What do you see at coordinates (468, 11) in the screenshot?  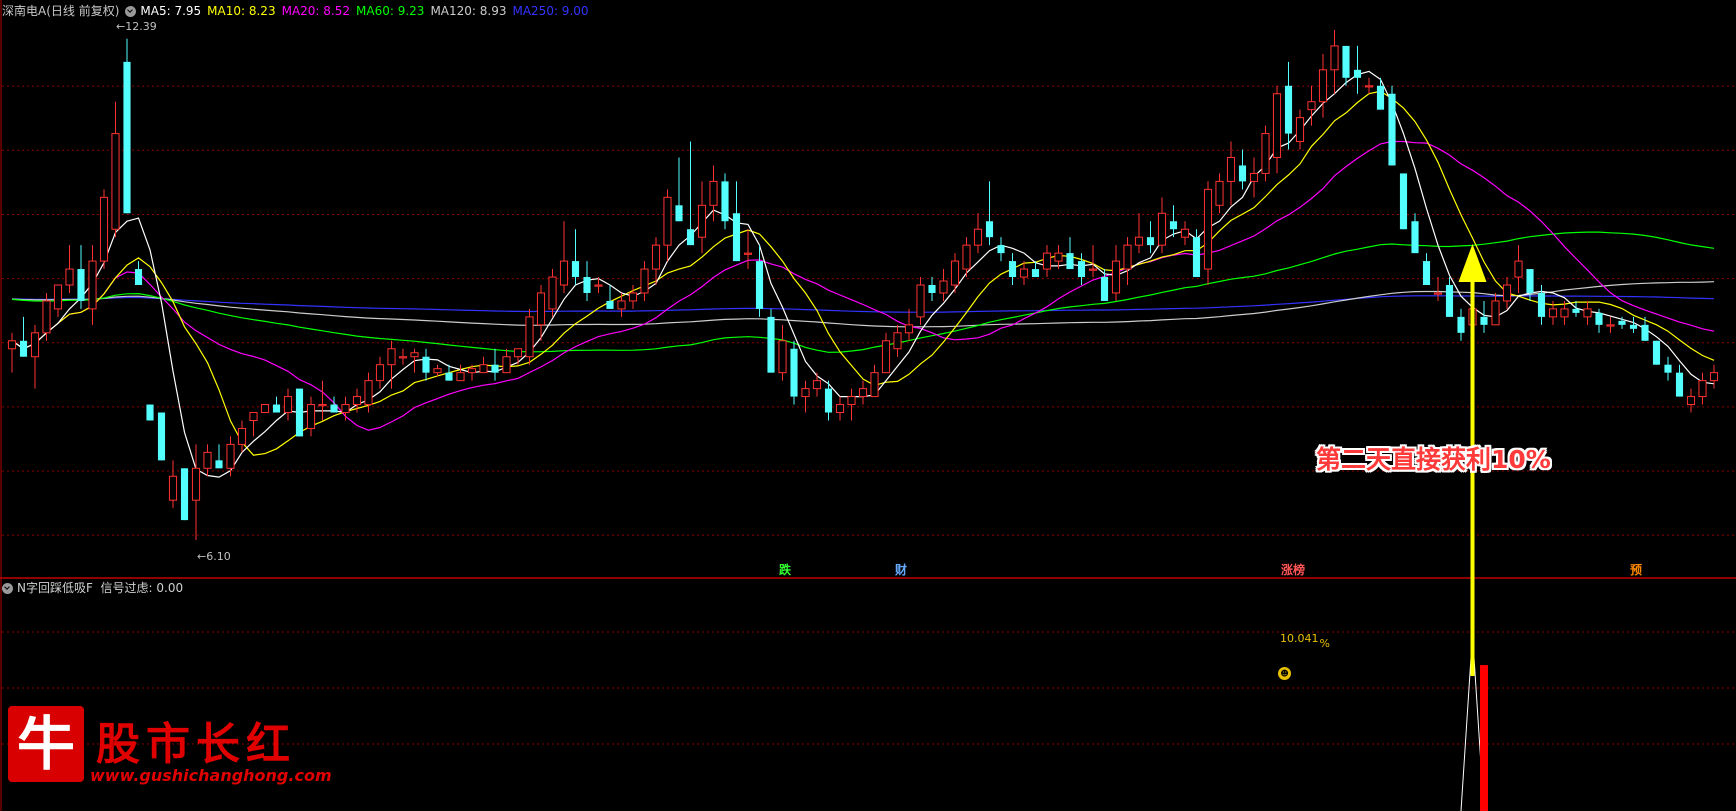 I see `ma-legend-item: MA120: 8.93` at bounding box center [468, 11].